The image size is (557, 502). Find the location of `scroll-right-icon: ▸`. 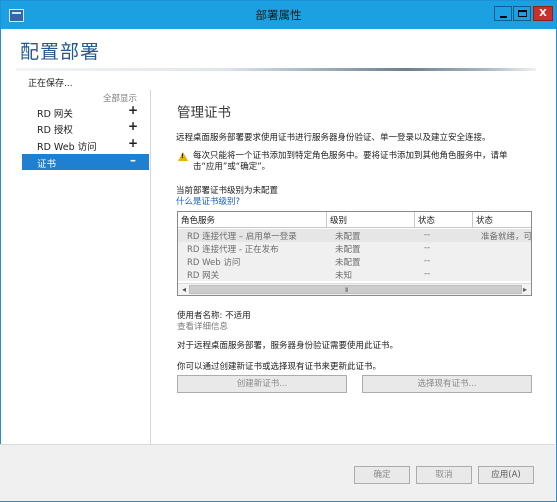

scroll-right-icon: ▸ is located at coordinates (525, 290).